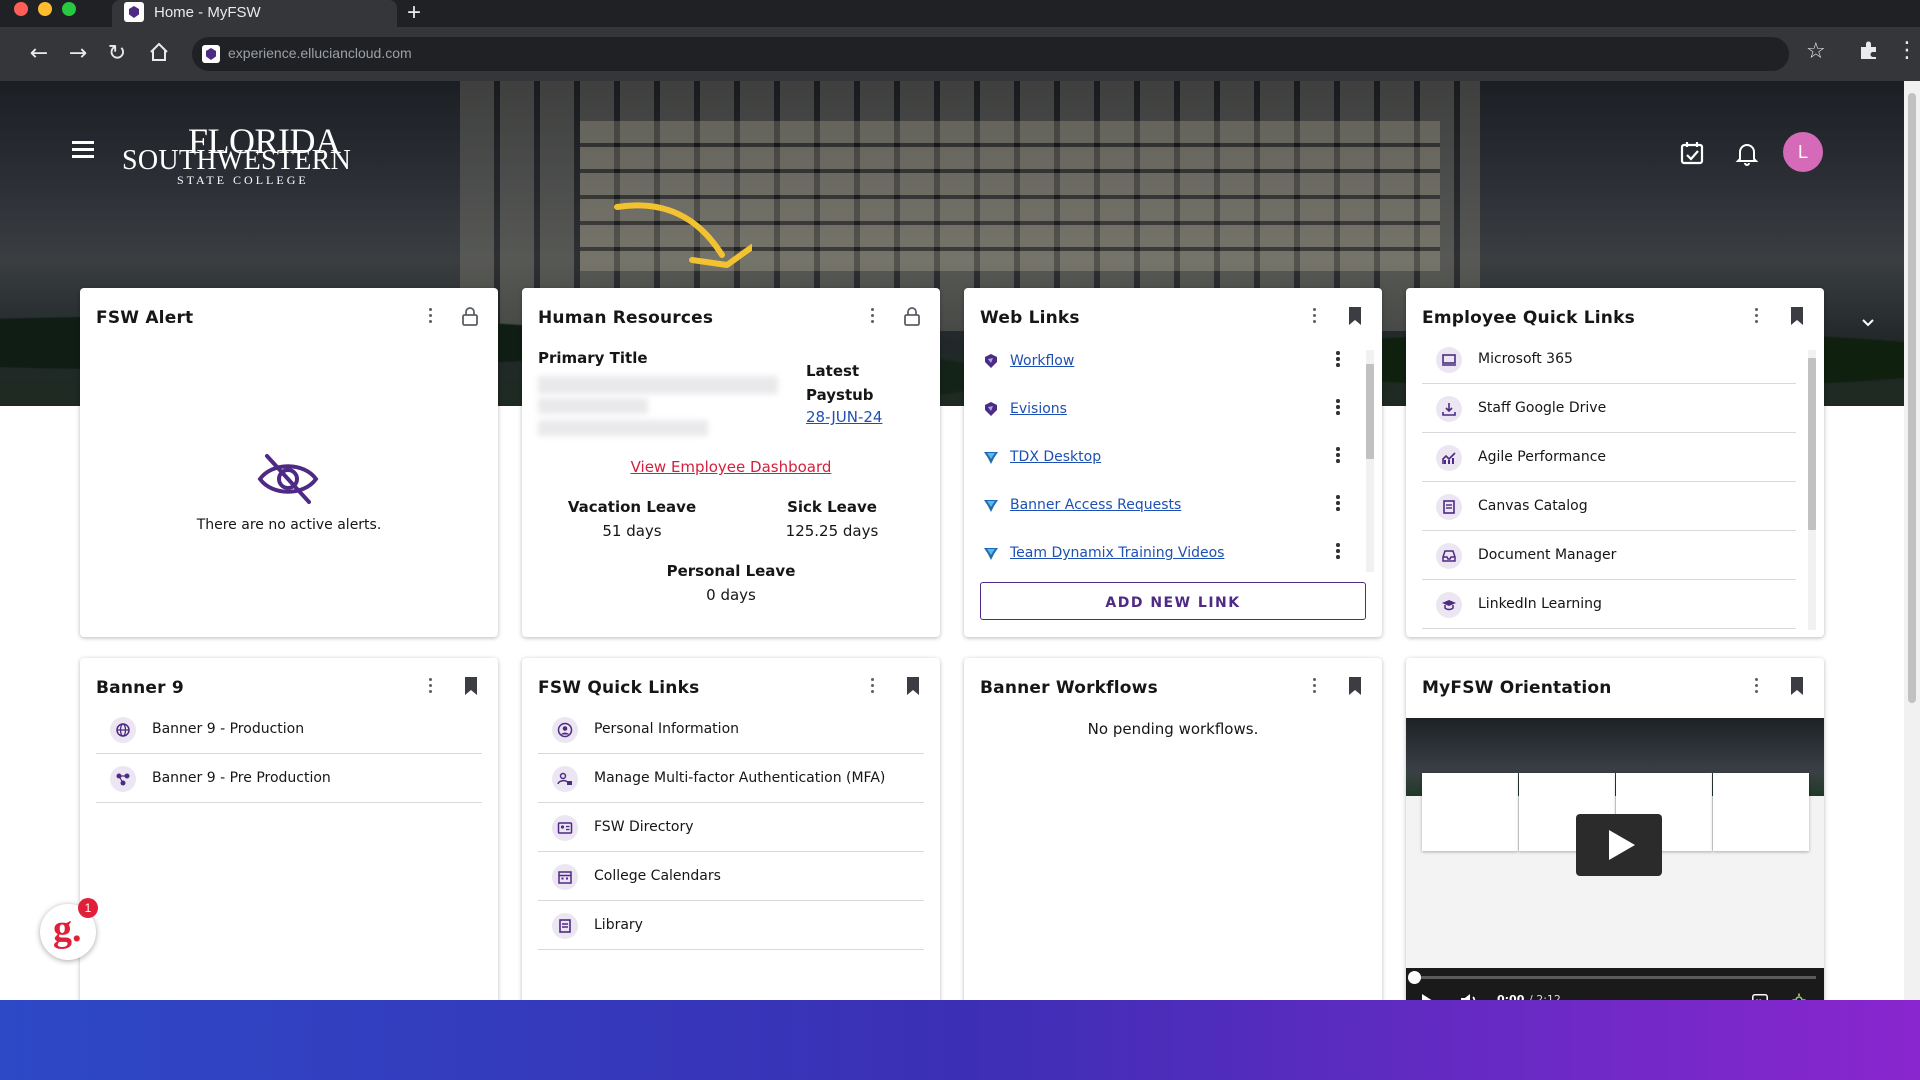 Image resolution: width=1920 pixels, height=1080 pixels. What do you see at coordinates (123, 779) in the screenshot?
I see `network-icon` at bounding box center [123, 779].